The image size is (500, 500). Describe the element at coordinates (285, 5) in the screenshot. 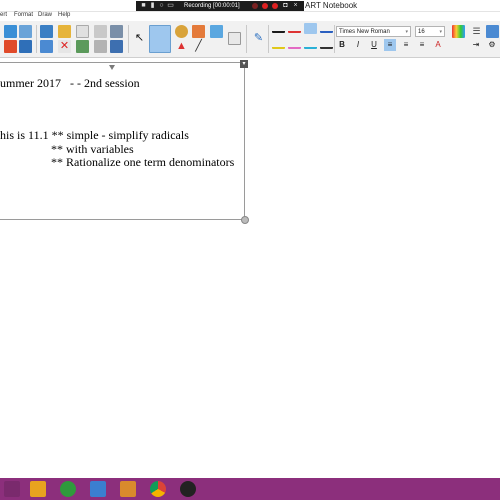

I see `camera-icon: ◘` at that location.